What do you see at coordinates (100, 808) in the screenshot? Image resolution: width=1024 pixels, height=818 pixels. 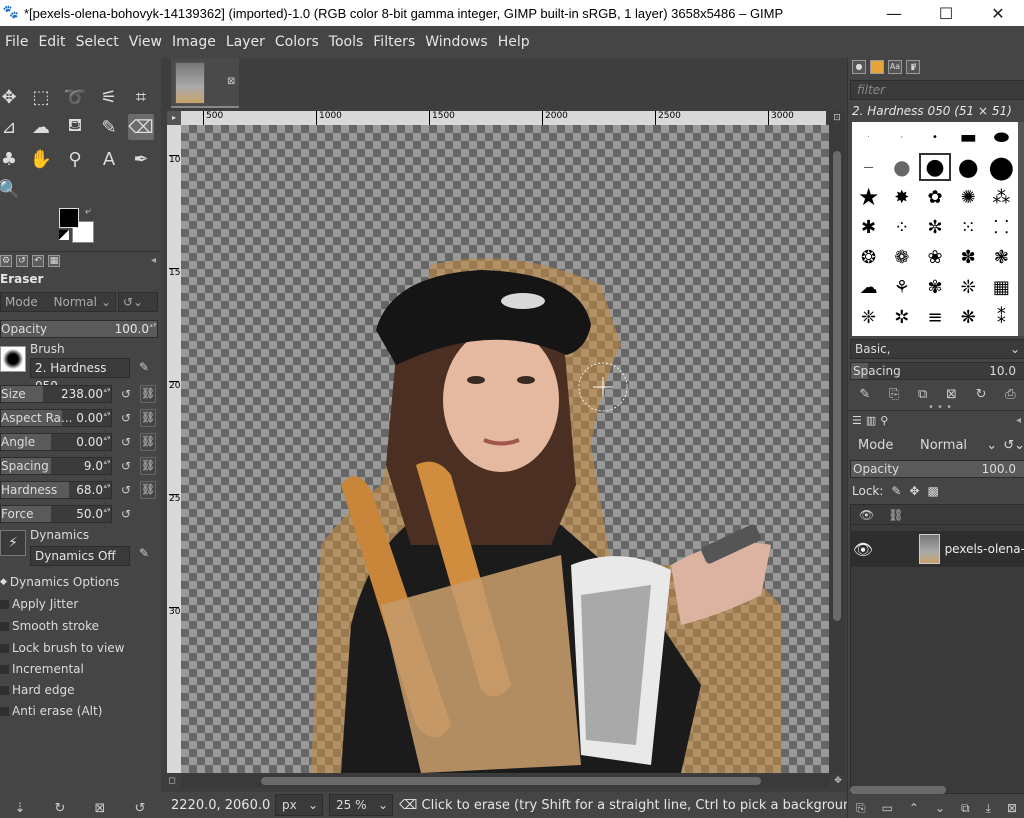 I see `delete-options-icon: ⊠` at bounding box center [100, 808].